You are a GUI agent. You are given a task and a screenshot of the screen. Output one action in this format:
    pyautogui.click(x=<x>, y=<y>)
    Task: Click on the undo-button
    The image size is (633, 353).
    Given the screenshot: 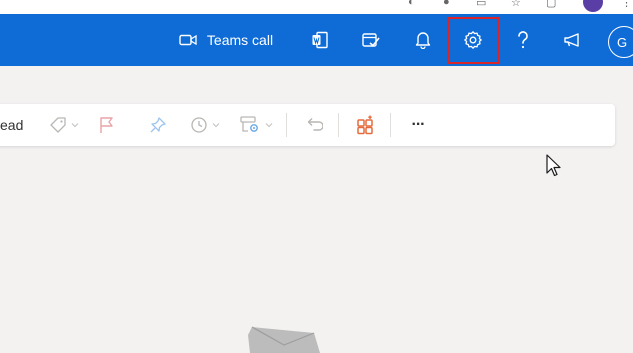 What is the action you would take?
    pyautogui.click(x=314, y=125)
    